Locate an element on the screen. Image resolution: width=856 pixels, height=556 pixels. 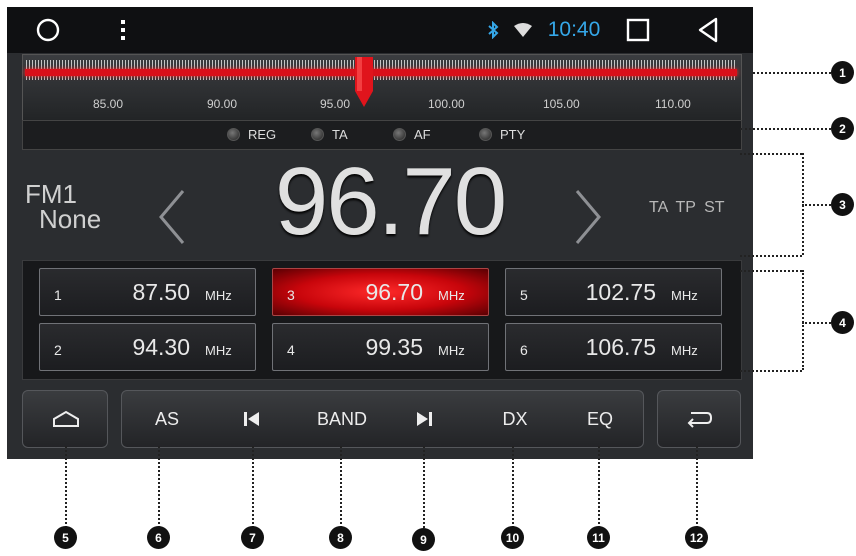
square-recents-icon is located at coordinates (638, 30).